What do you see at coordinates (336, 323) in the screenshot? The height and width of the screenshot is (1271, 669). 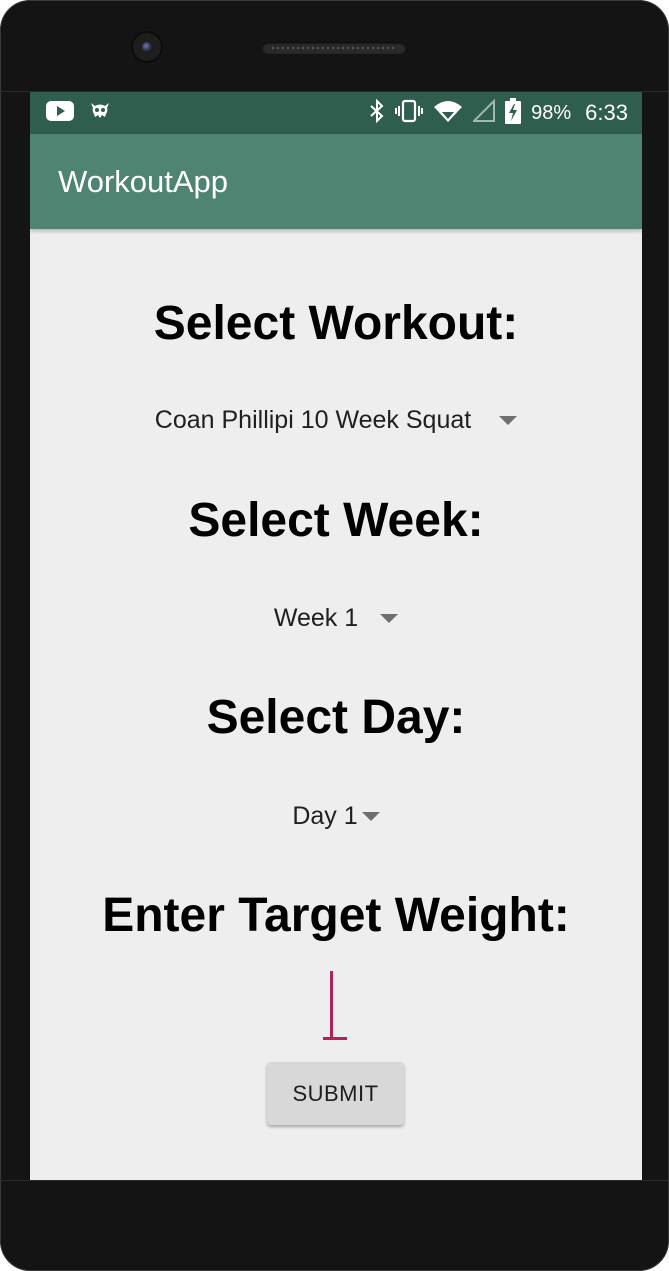 I see `select-workout-heading: Select Workout:` at bounding box center [336, 323].